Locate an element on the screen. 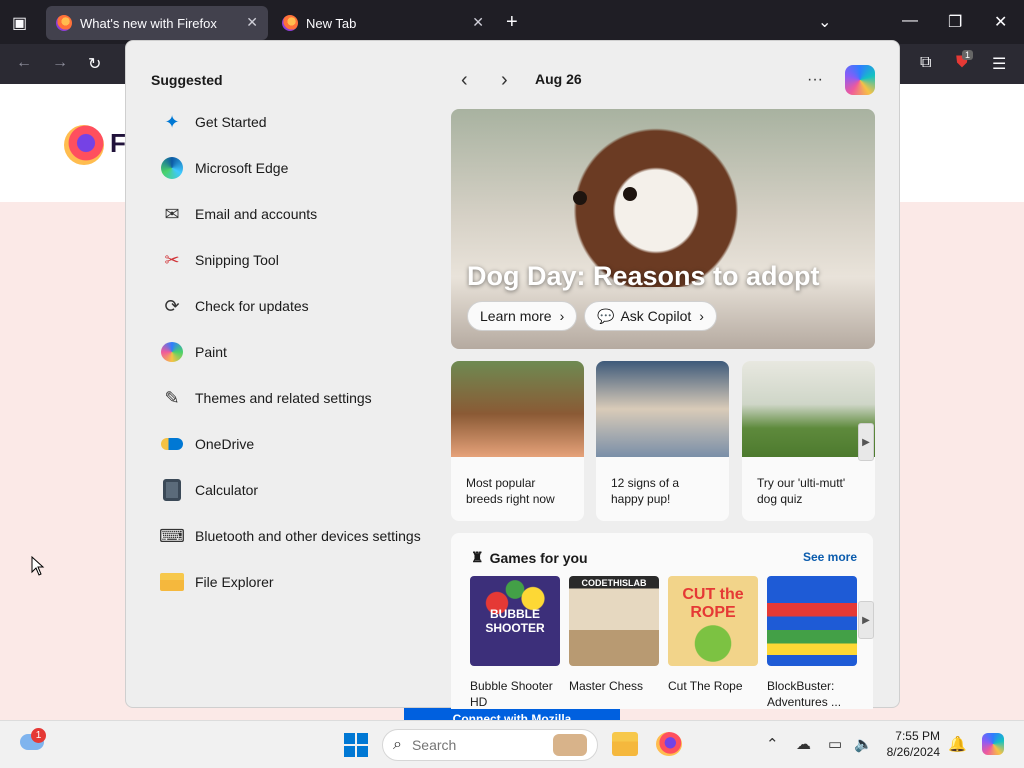  suggested-check-updates: ⟳ Check for updates is located at coordinates (234, 306).